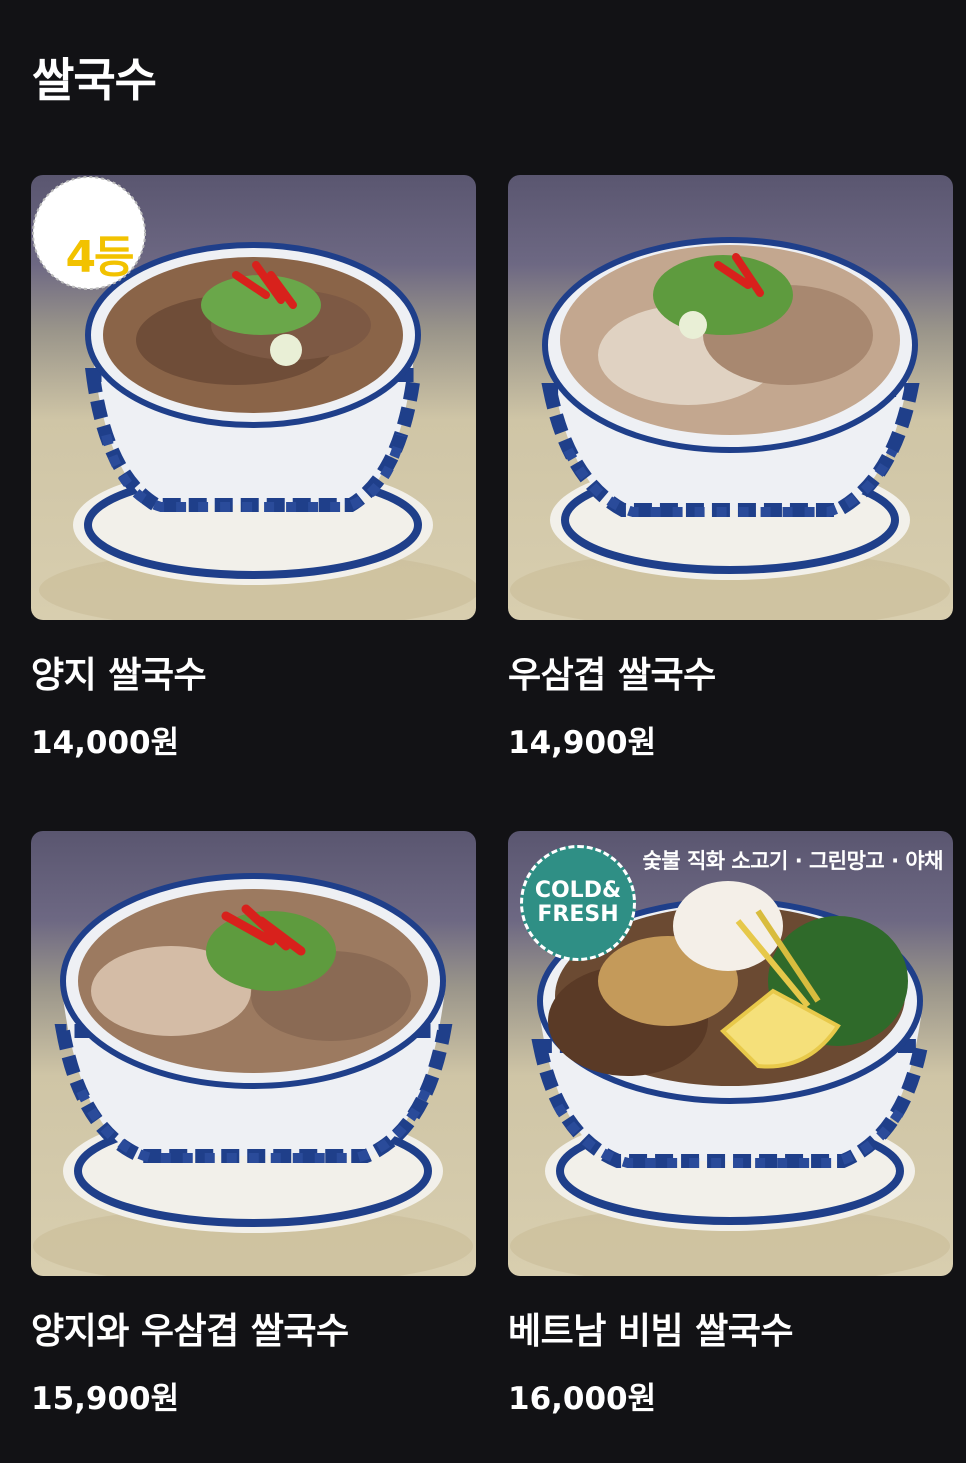 This screenshot has height=1463, width=966. Describe the element at coordinates (119, 675) in the screenshot. I see `menu-name: 양지 쌀국수` at that location.